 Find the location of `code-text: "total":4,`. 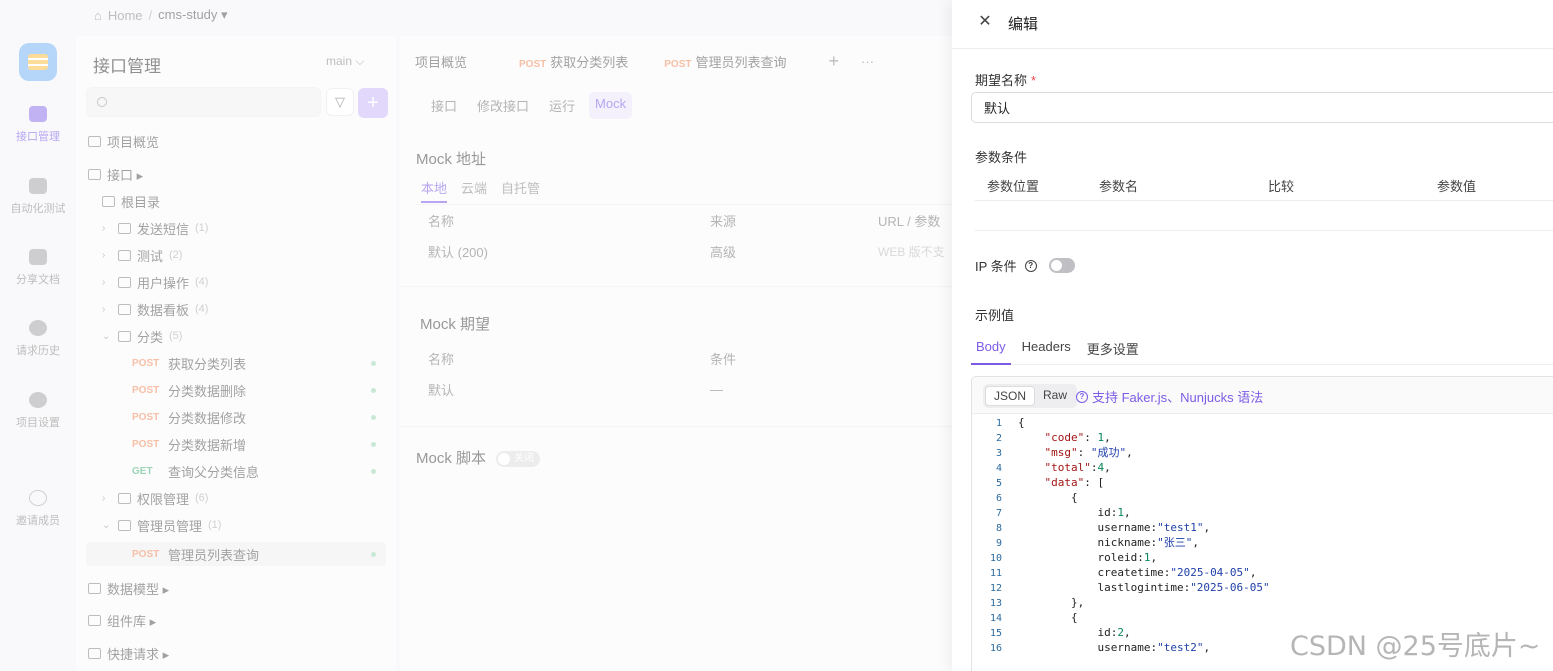

code-text: "total":4, is located at coordinates (1077, 467).